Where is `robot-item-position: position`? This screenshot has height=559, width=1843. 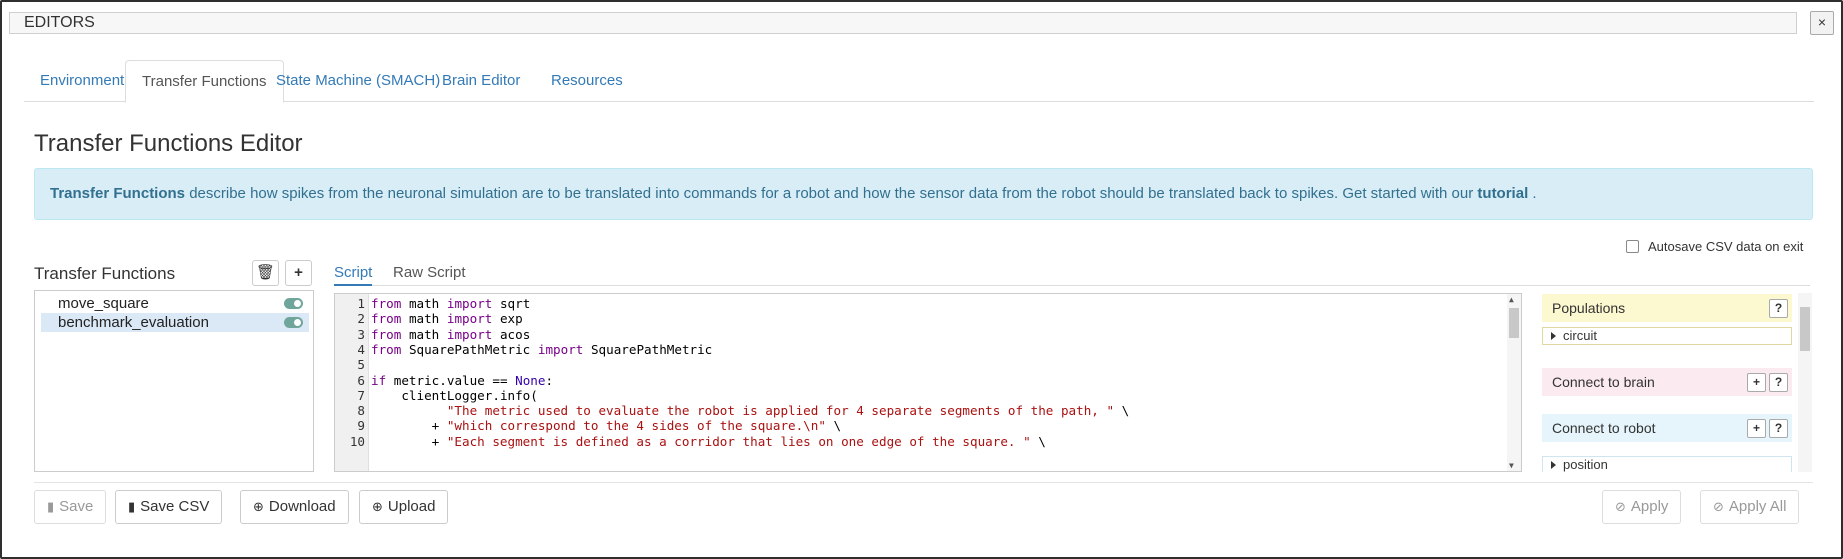 robot-item-position: position is located at coordinates (1667, 464).